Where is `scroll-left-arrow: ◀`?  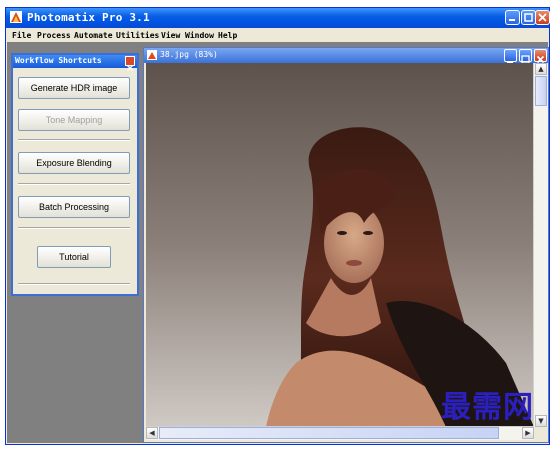 scroll-left-arrow: ◀ is located at coordinates (152, 433).